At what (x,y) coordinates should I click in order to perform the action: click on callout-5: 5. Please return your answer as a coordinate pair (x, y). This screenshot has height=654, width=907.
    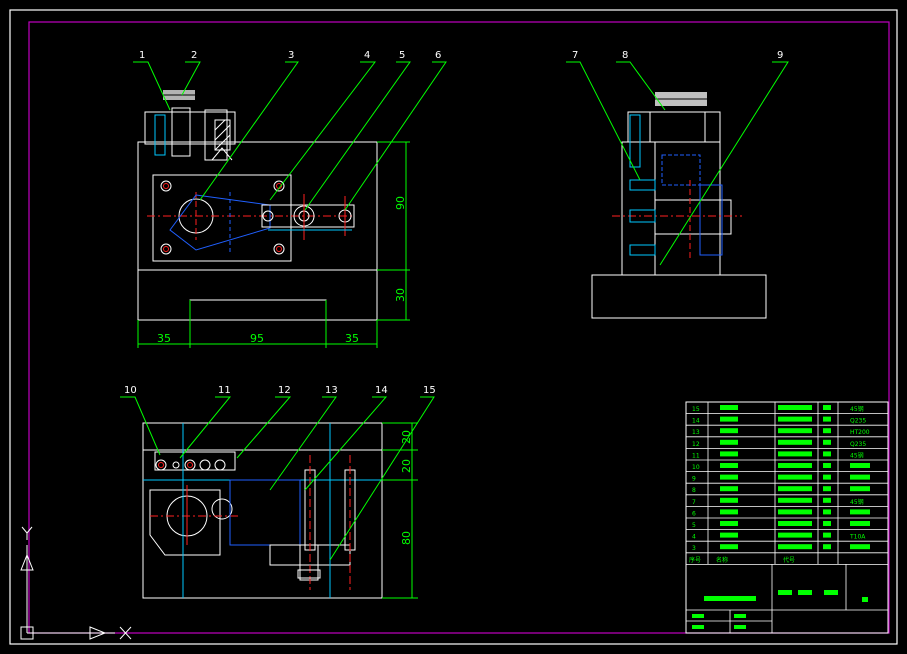
    Looking at the image, I should click on (402, 55).